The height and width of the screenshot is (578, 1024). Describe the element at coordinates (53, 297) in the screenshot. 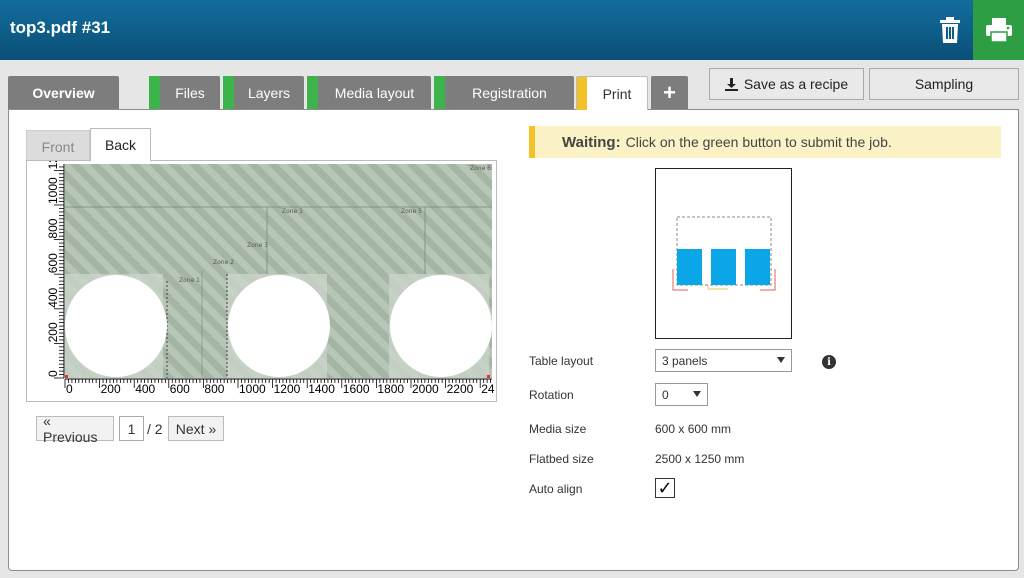

I see `y-tick-label: 400` at that location.